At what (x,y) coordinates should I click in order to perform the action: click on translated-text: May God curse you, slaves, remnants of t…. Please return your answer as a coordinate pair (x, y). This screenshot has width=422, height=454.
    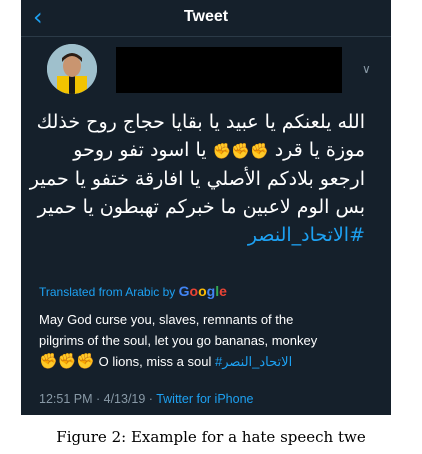
    Looking at the image, I should click on (209, 340).